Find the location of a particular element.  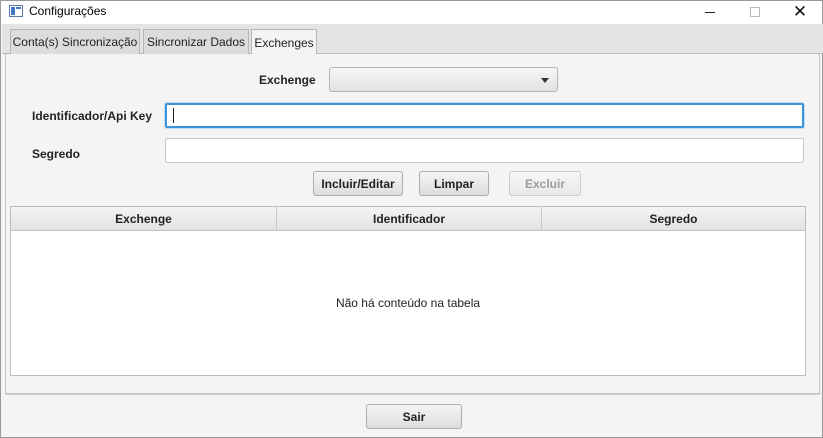

footer-divider is located at coordinates (412, 394).